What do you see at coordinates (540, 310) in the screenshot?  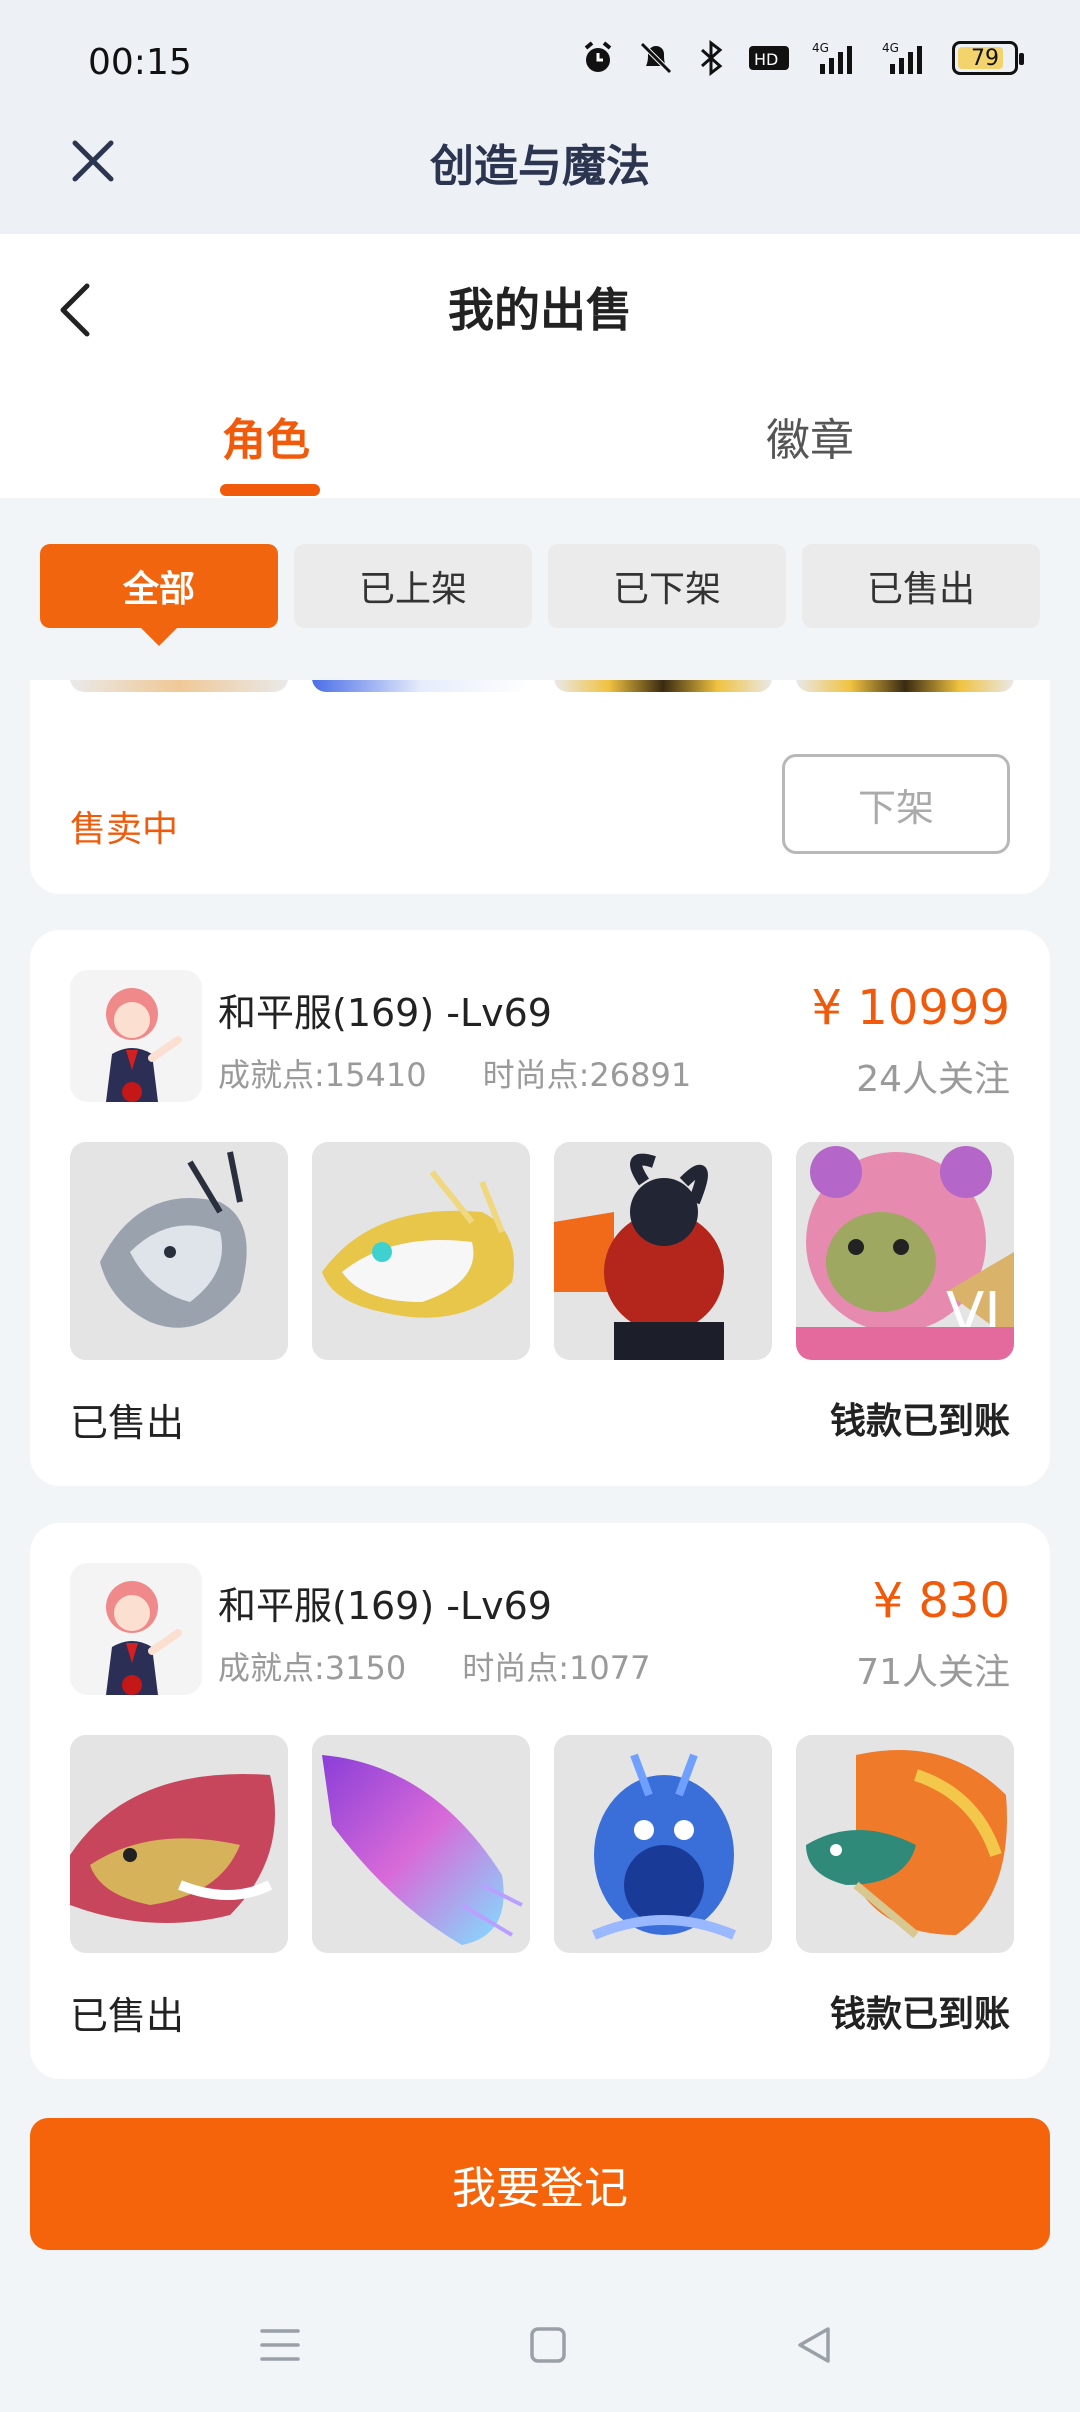 I see `page-title: 我的出售` at bounding box center [540, 310].